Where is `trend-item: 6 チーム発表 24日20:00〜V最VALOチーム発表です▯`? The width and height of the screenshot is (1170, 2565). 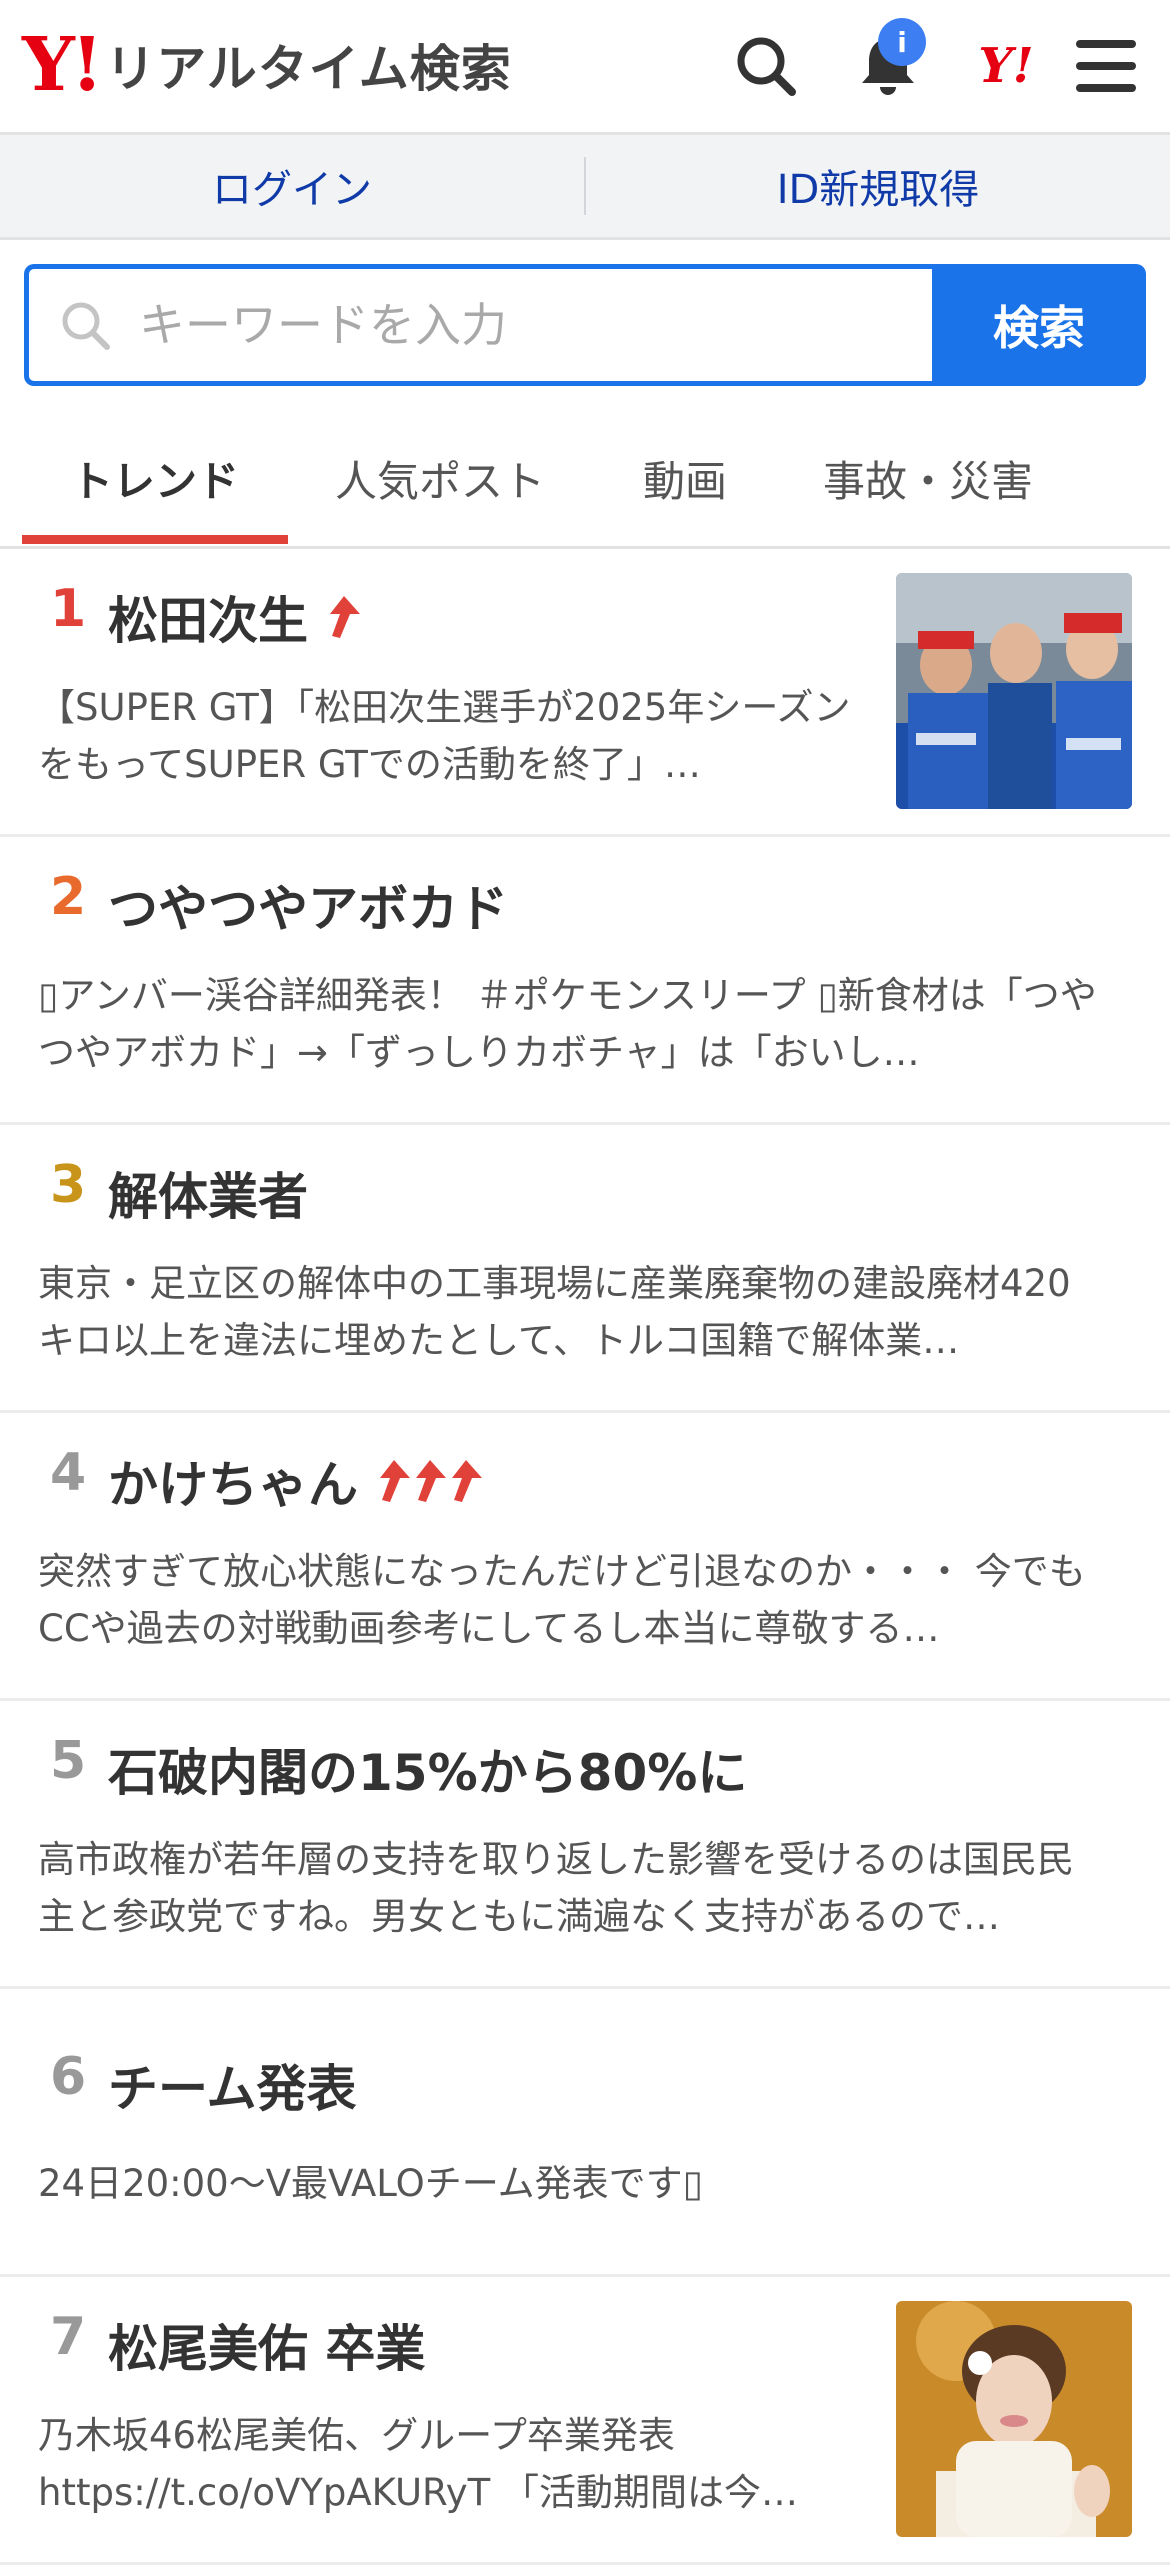
trend-item: 6 チーム発表 24日20:00〜V最VALOチーム発表です▯ is located at coordinates (585, 2133).